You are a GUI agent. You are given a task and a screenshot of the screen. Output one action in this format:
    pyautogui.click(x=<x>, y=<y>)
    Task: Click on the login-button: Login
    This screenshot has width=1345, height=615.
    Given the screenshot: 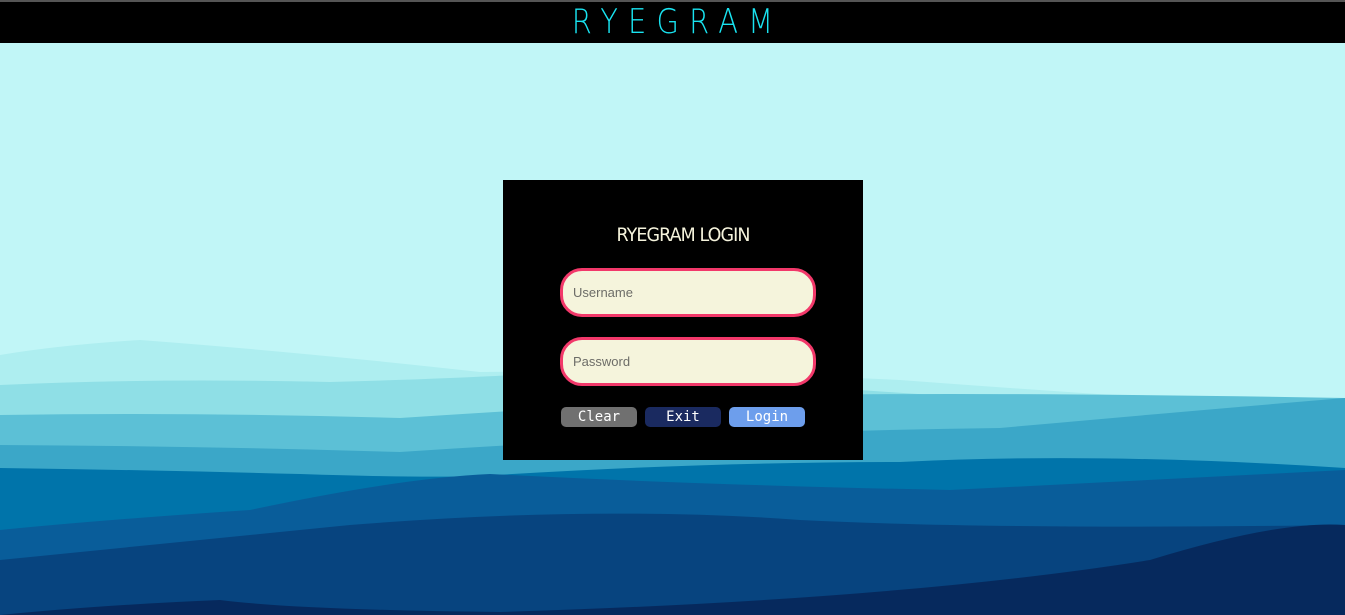 What is the action you would take?
    pyautogui.click(x=767, y=417)
    